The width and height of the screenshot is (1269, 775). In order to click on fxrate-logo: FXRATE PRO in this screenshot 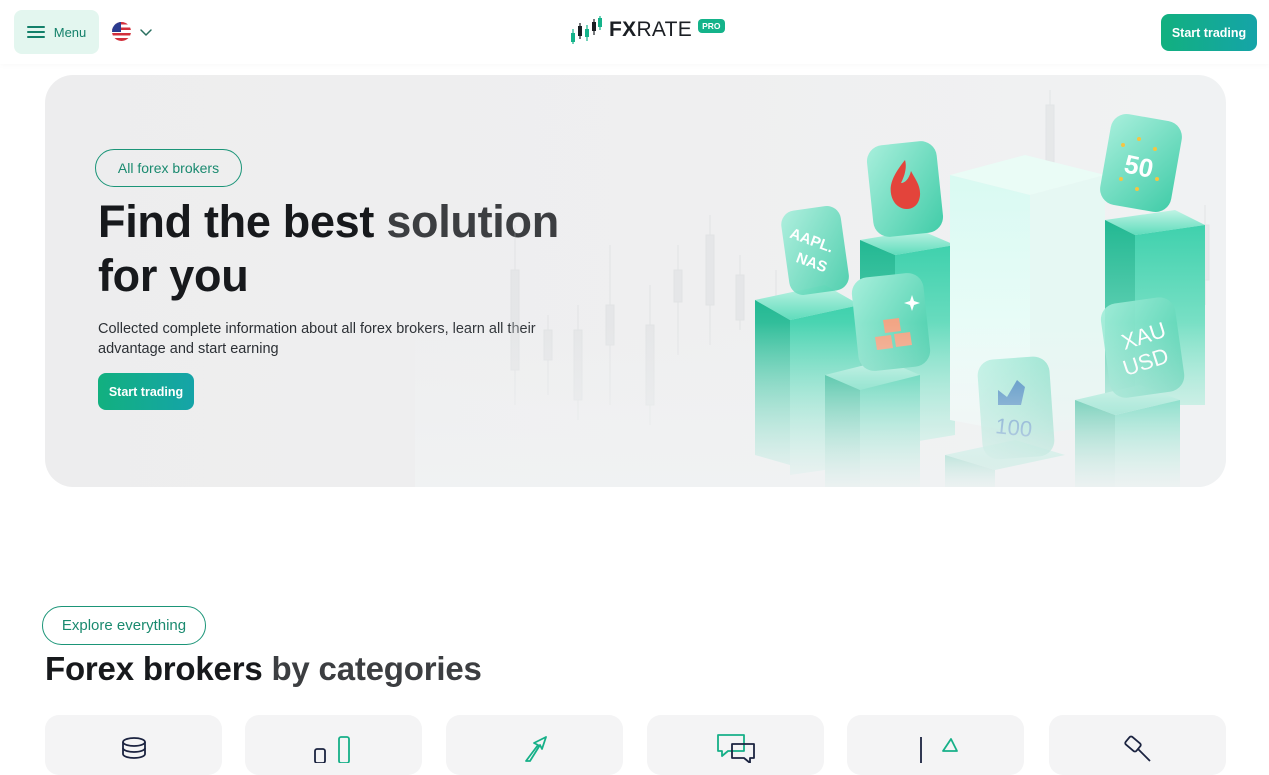, I will do `click(647, 30)`.